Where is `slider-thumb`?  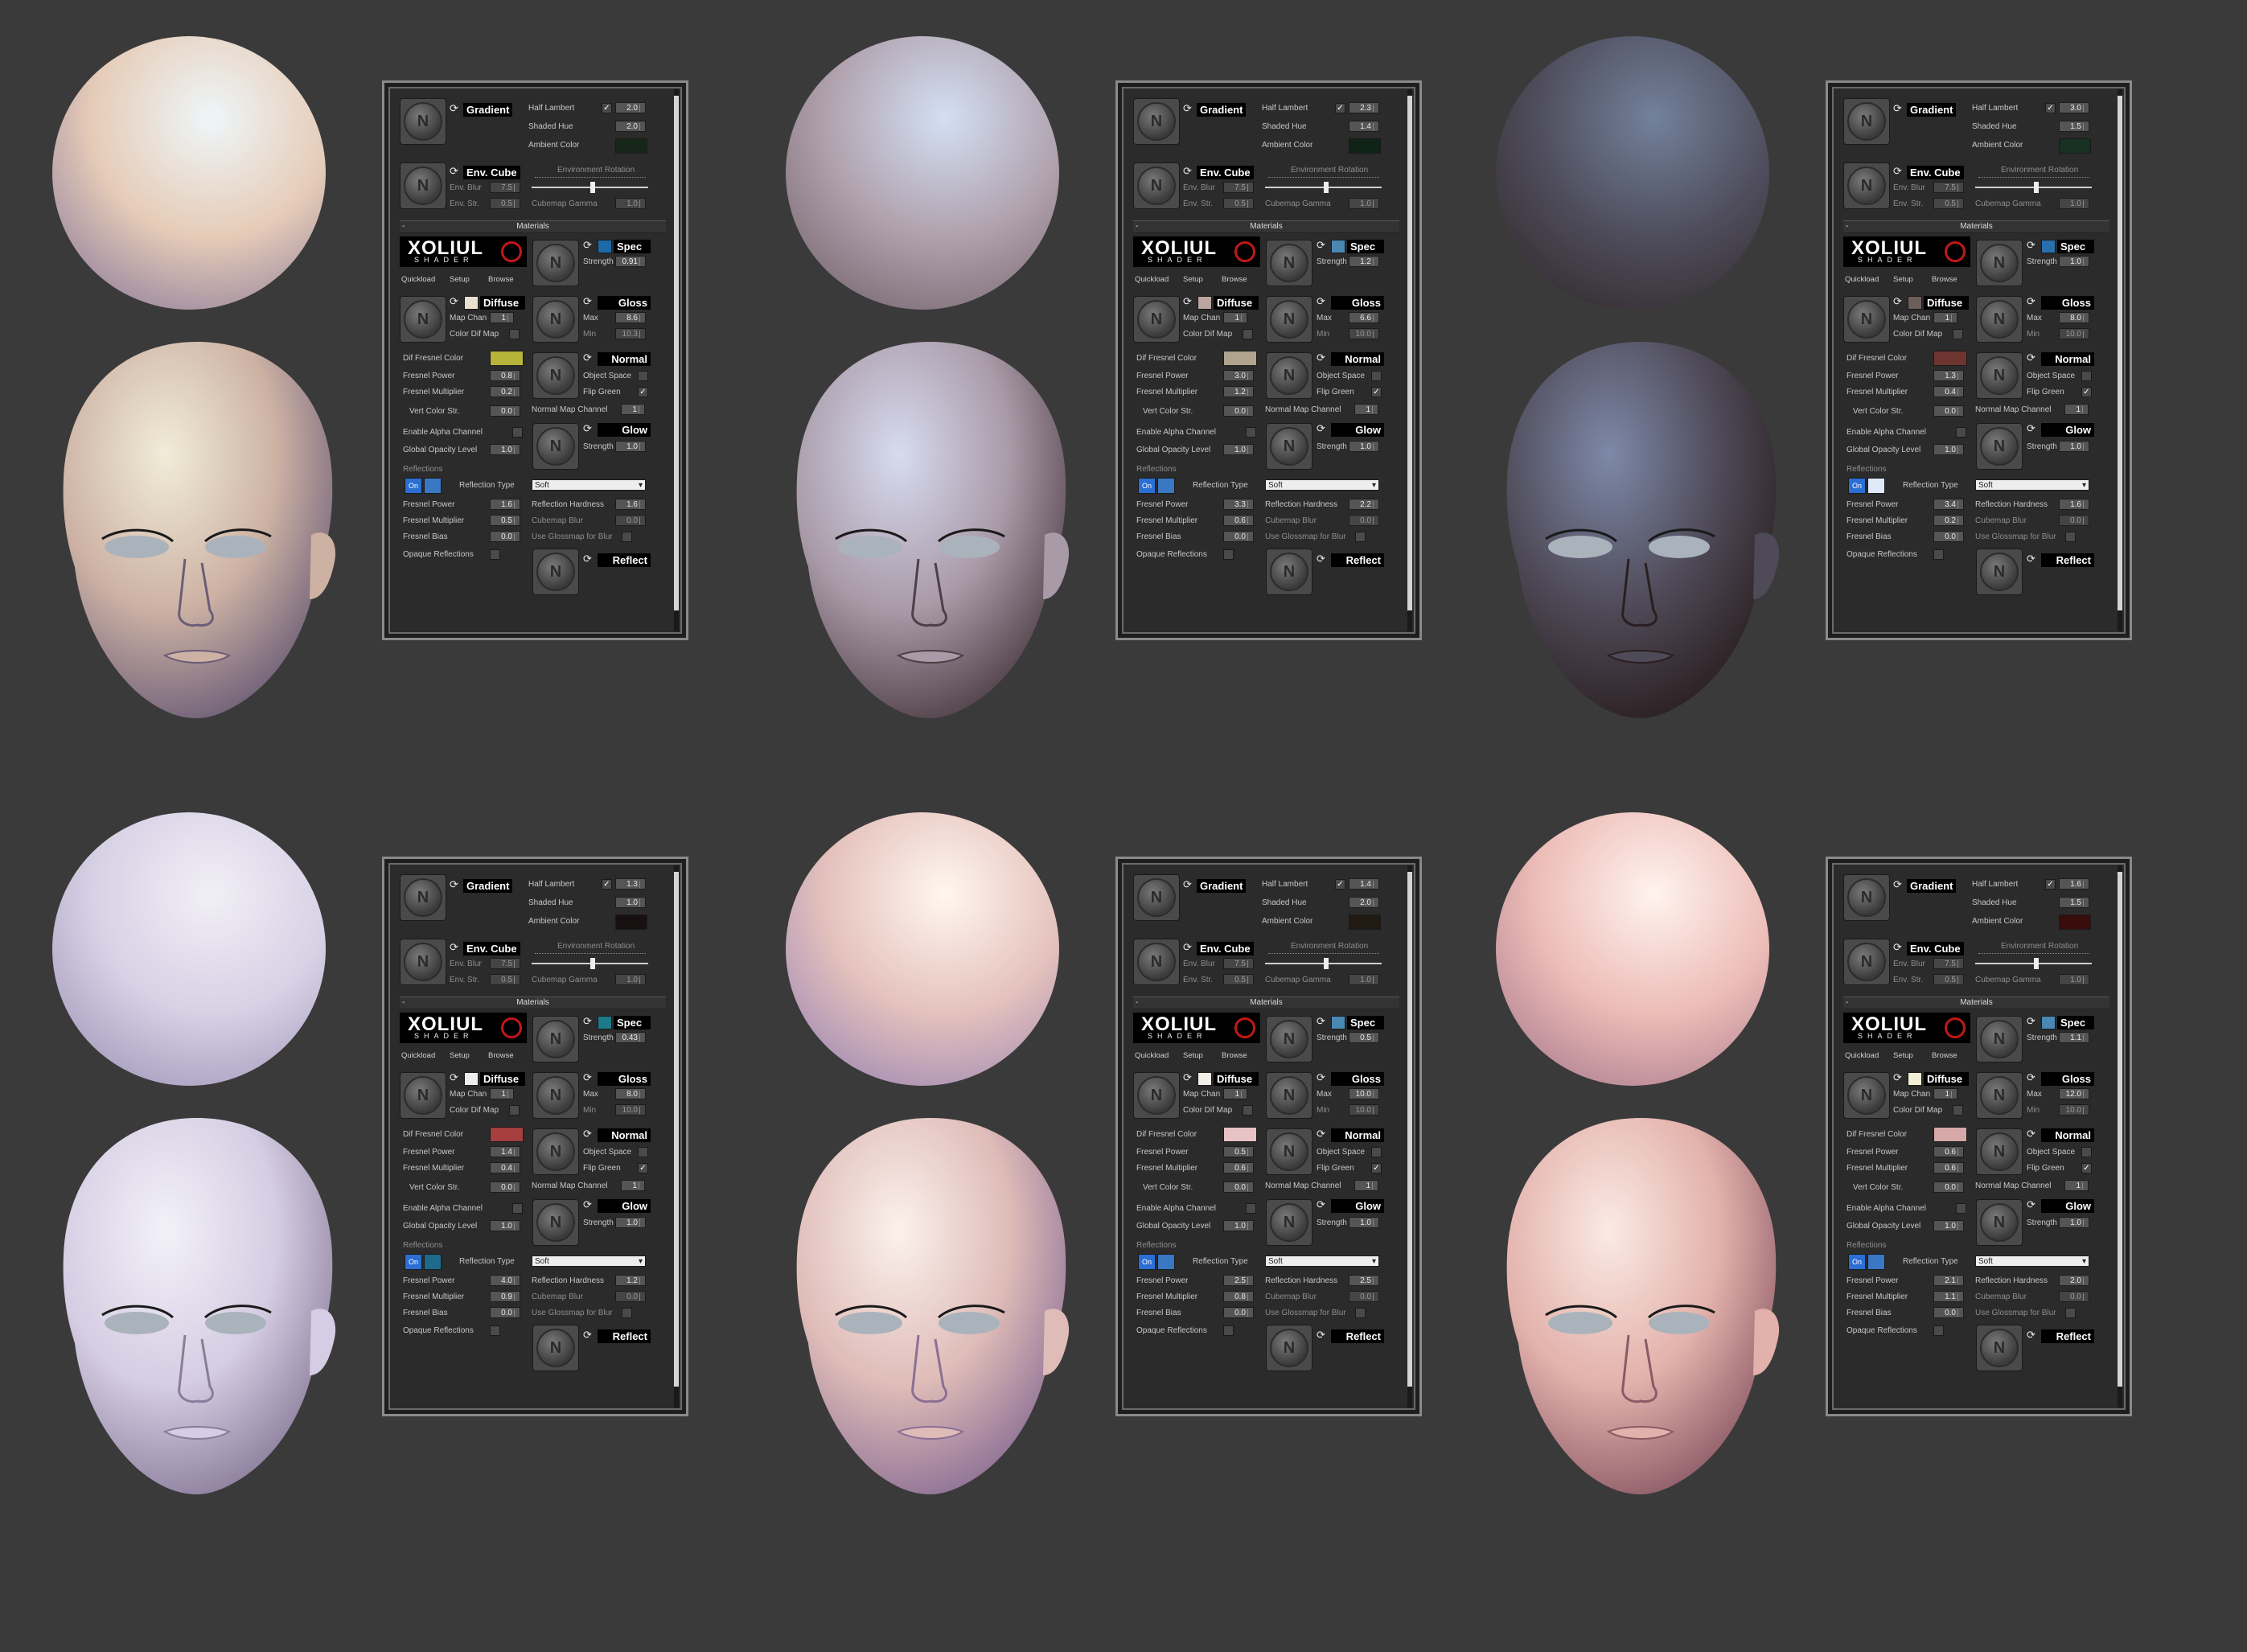 slider-thumb is located at coordinates (2036, 187).